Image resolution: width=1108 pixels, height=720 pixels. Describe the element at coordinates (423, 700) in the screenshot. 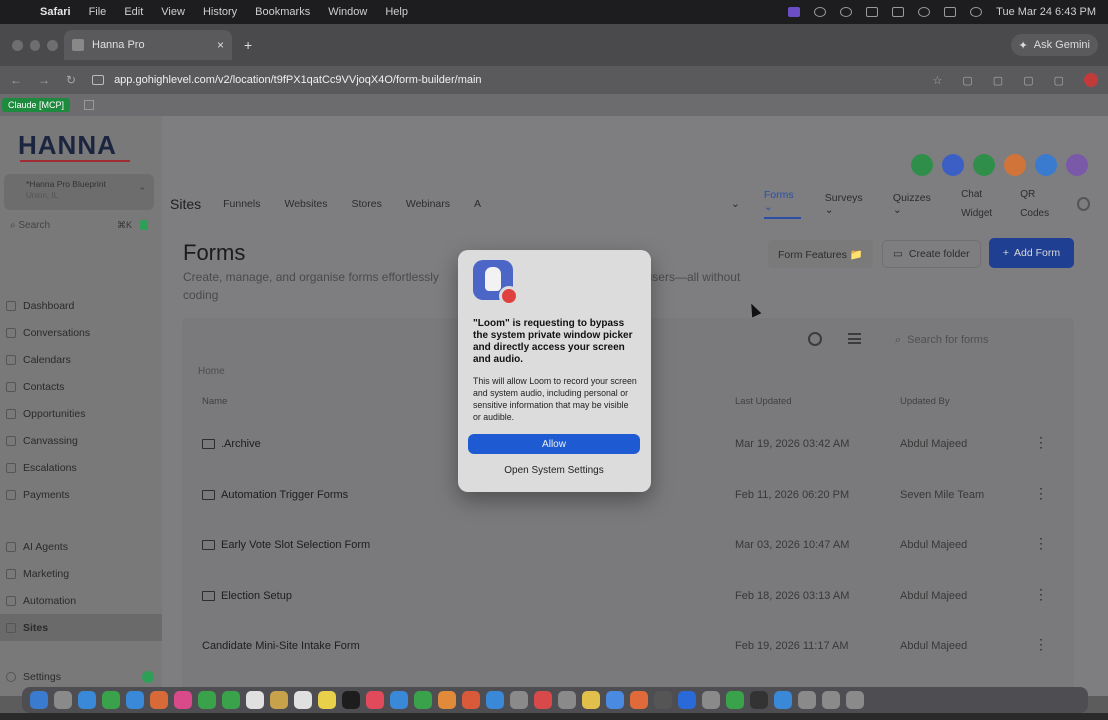

I see `numbers-icon` at that location.